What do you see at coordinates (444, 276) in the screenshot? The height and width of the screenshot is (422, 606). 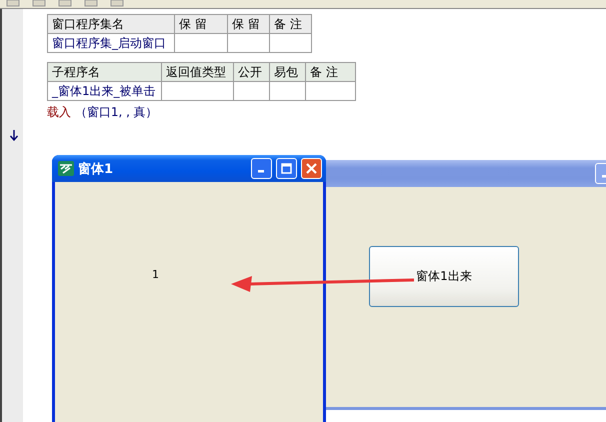 I see `show-window-button: 窗体1出来` at bounding box center [444, 276].